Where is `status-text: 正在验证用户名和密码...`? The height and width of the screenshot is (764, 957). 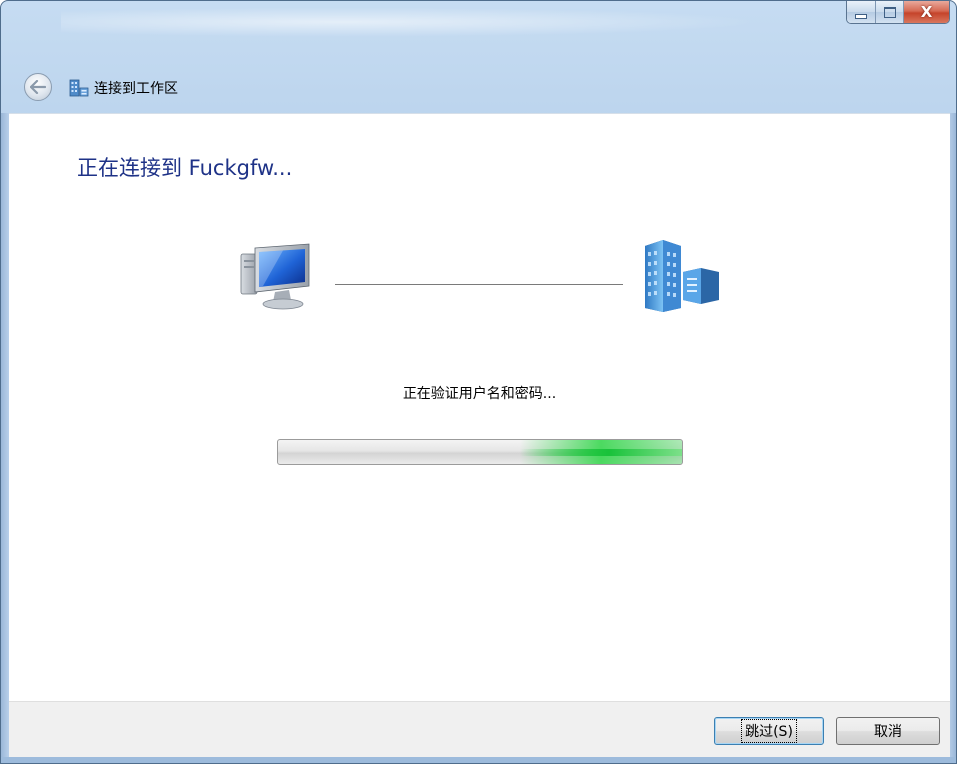
status-text: 正在验证用户名和密码... is located at coordinates (479, 394).